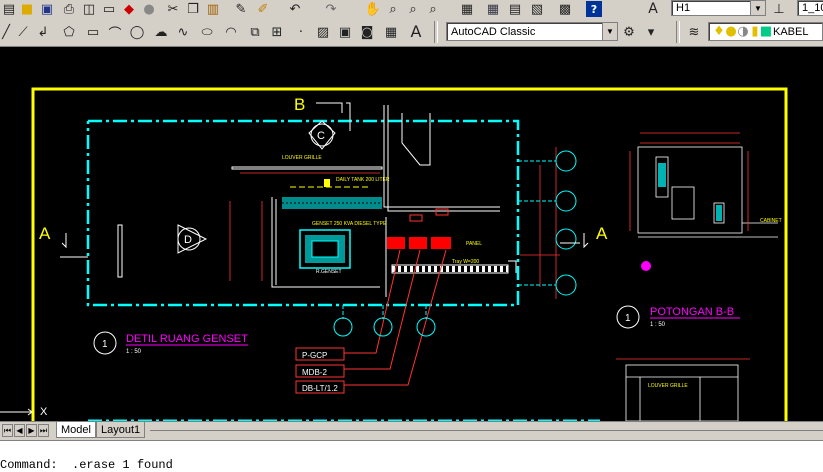  I want to click on lightbulb-icon: ♦, so click(719, 32).